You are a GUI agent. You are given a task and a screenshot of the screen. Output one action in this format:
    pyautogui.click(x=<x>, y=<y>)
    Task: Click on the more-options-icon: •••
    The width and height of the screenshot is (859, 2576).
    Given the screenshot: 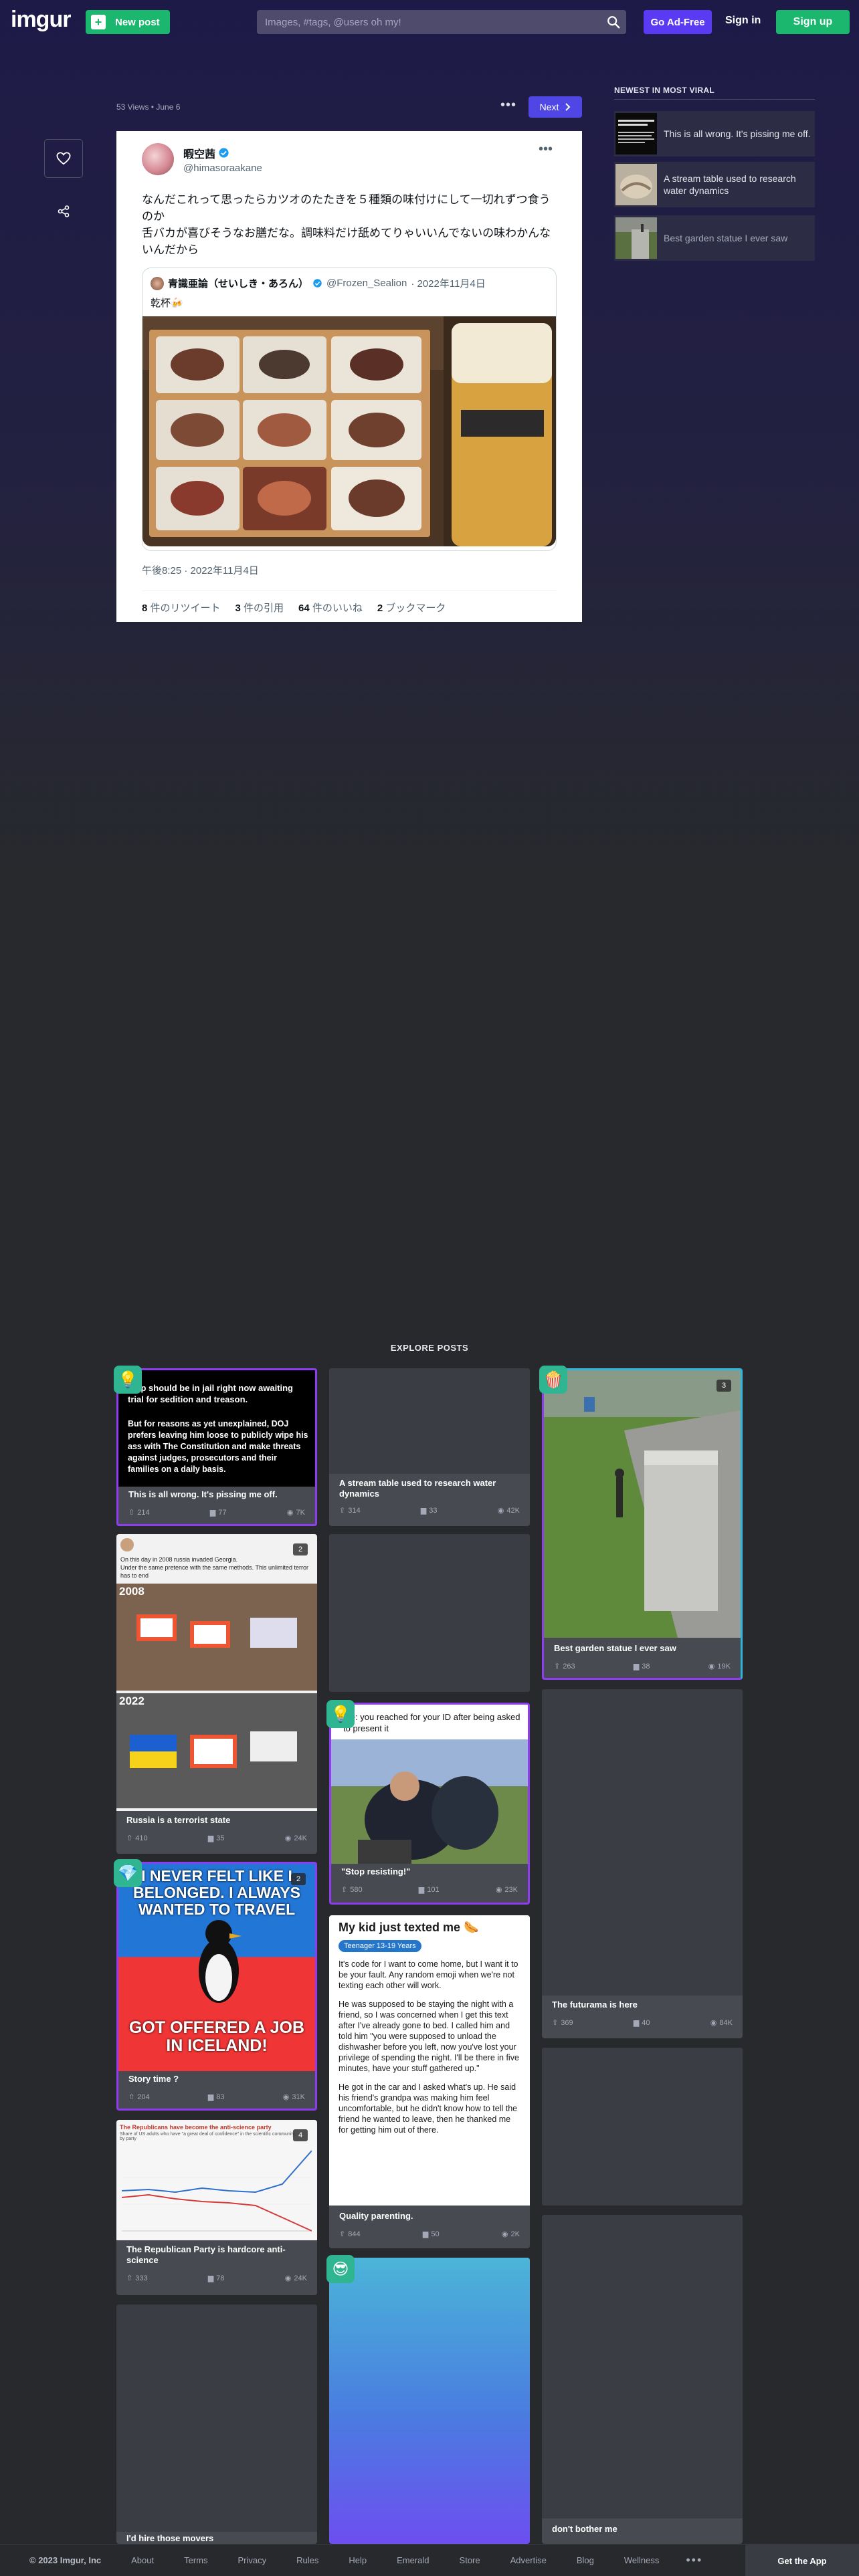 What is the action you would take?
    pyautogui.click(x=508, y=105)
    